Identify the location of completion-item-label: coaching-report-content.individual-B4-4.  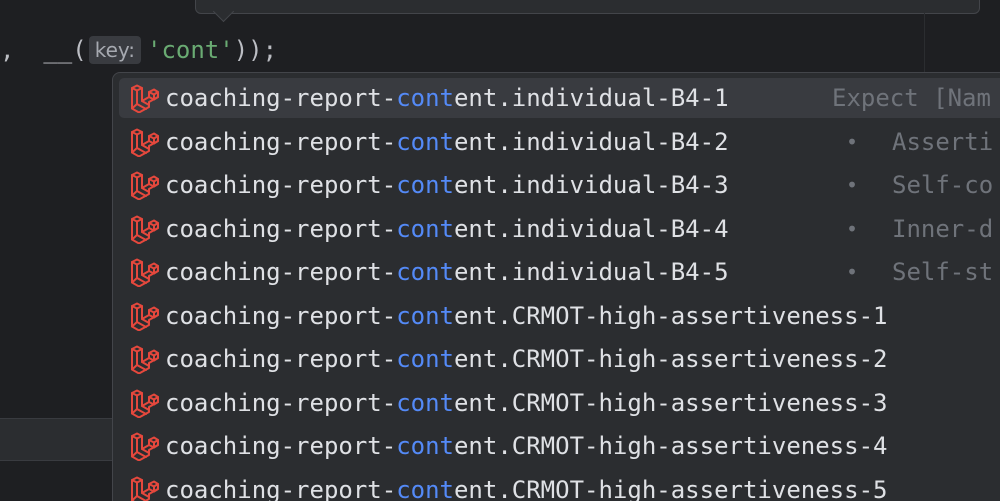
(447, 229).